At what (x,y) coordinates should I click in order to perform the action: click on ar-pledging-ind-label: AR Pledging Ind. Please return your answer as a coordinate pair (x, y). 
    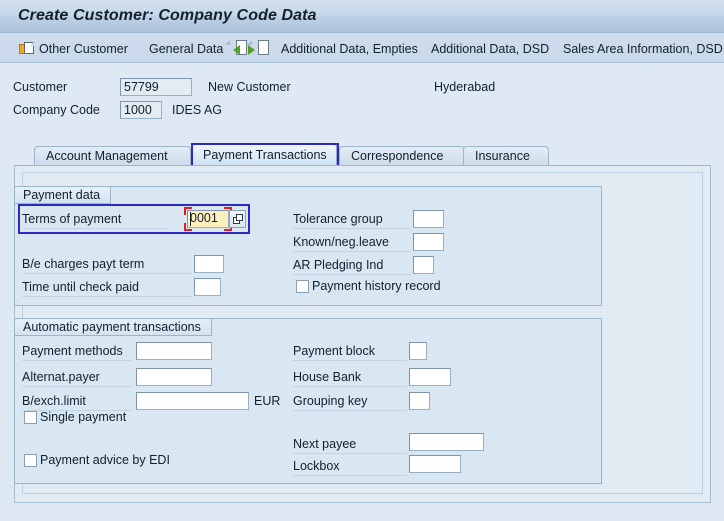
    Looking at the image, I should click on (352, 266).